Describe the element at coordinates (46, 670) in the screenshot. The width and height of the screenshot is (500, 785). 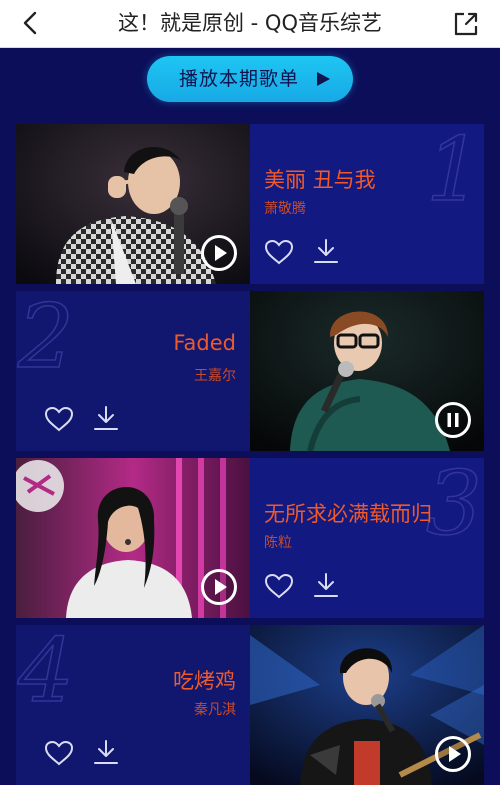
I see `rank-number: 4` at that location.